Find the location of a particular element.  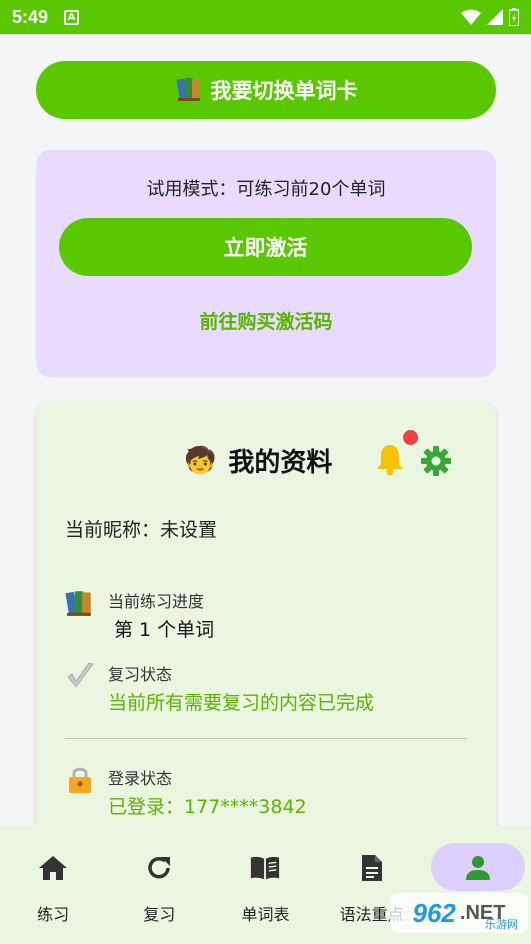

wifi-icon is located at coordinates (471, 17).